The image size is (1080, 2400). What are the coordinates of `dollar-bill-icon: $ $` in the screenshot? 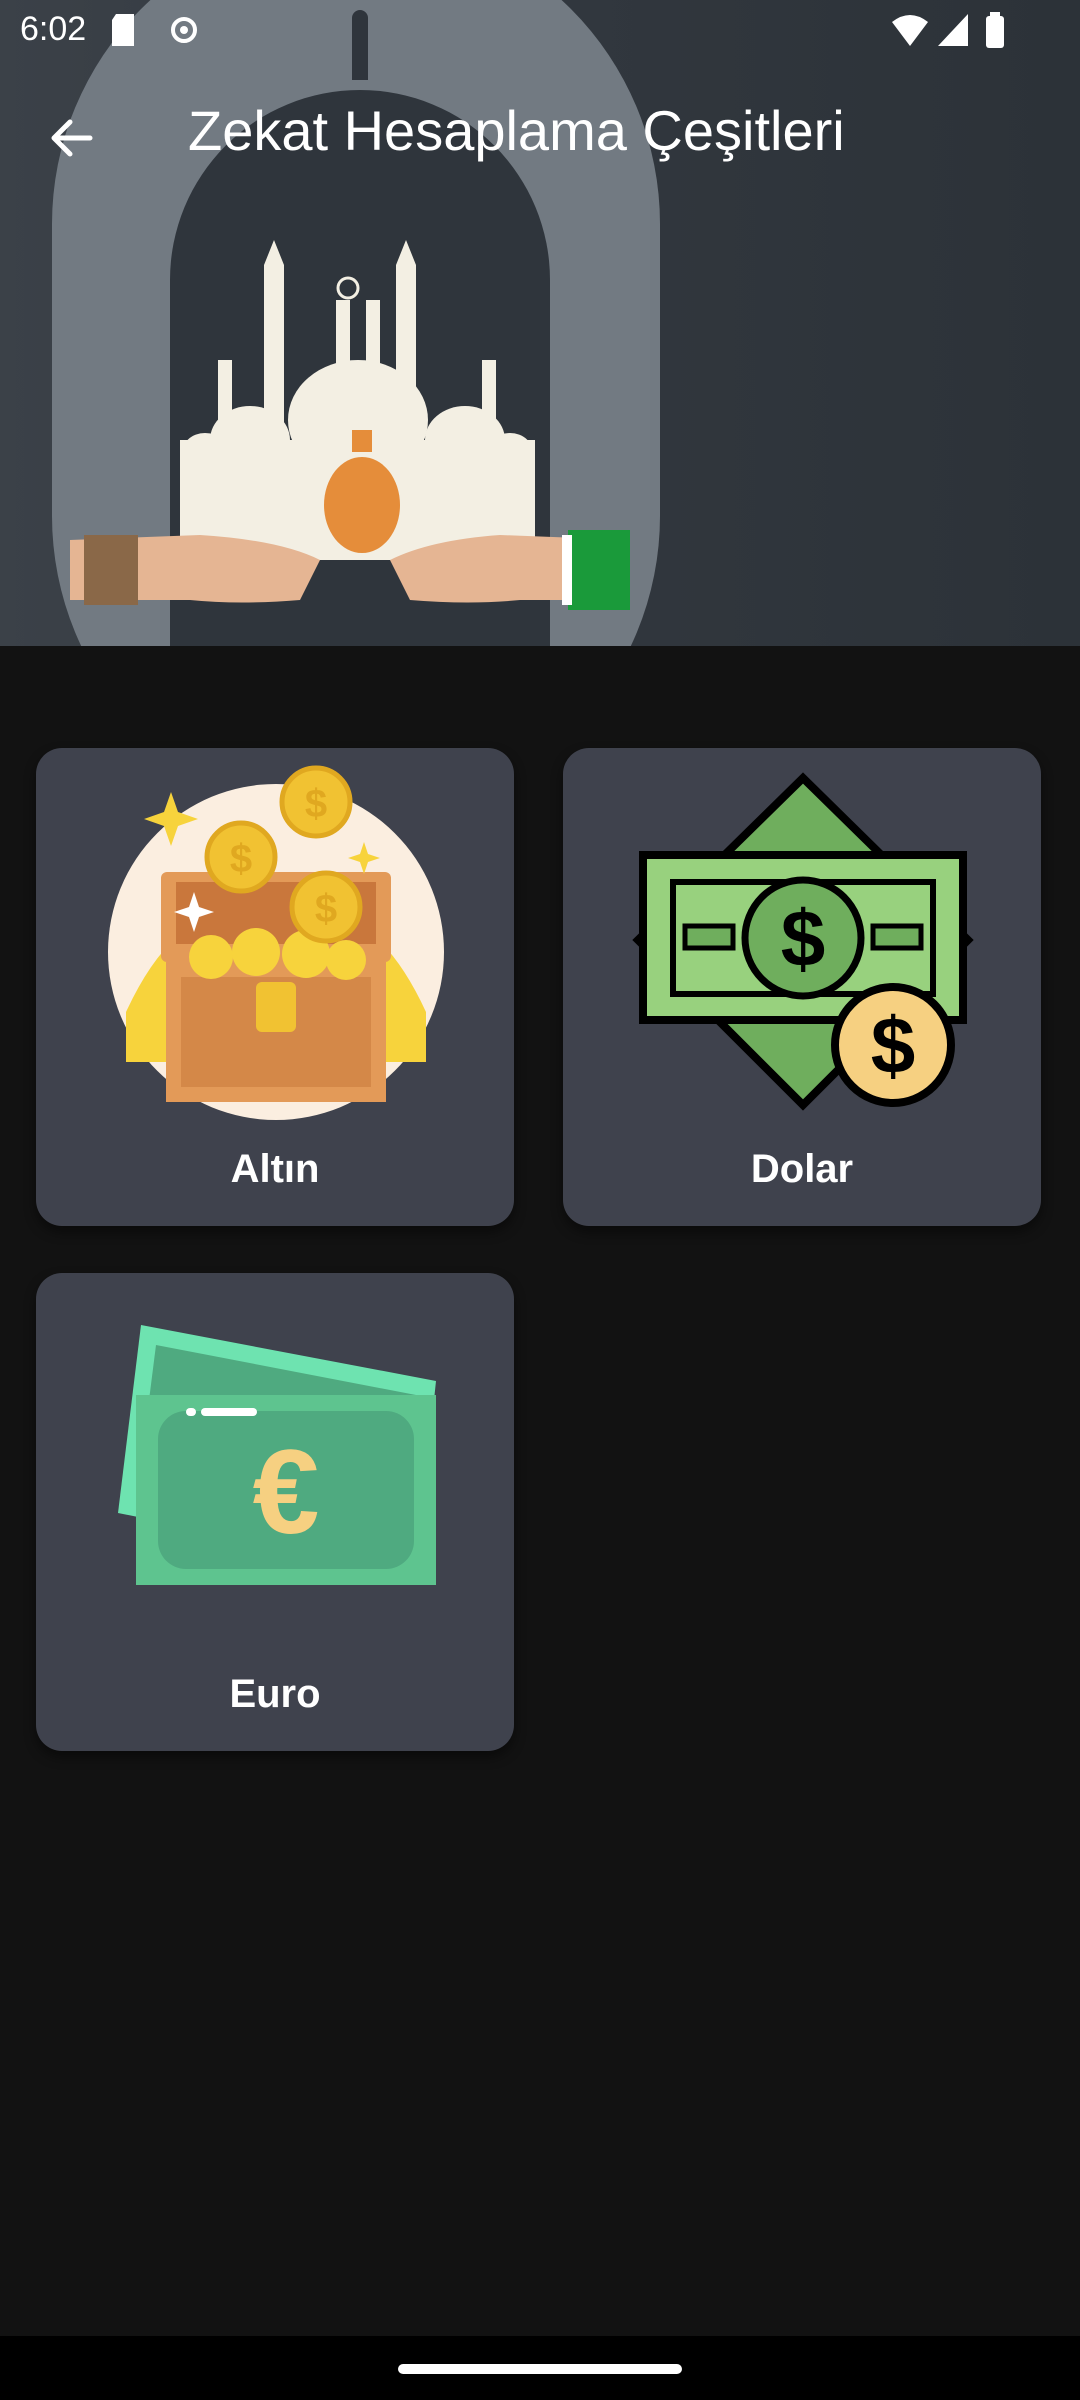 It's located at (803, 941).